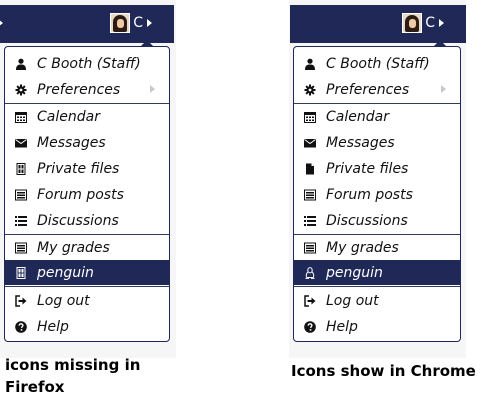  I want to click on caption-line: icons missing in, so click(73, 365).